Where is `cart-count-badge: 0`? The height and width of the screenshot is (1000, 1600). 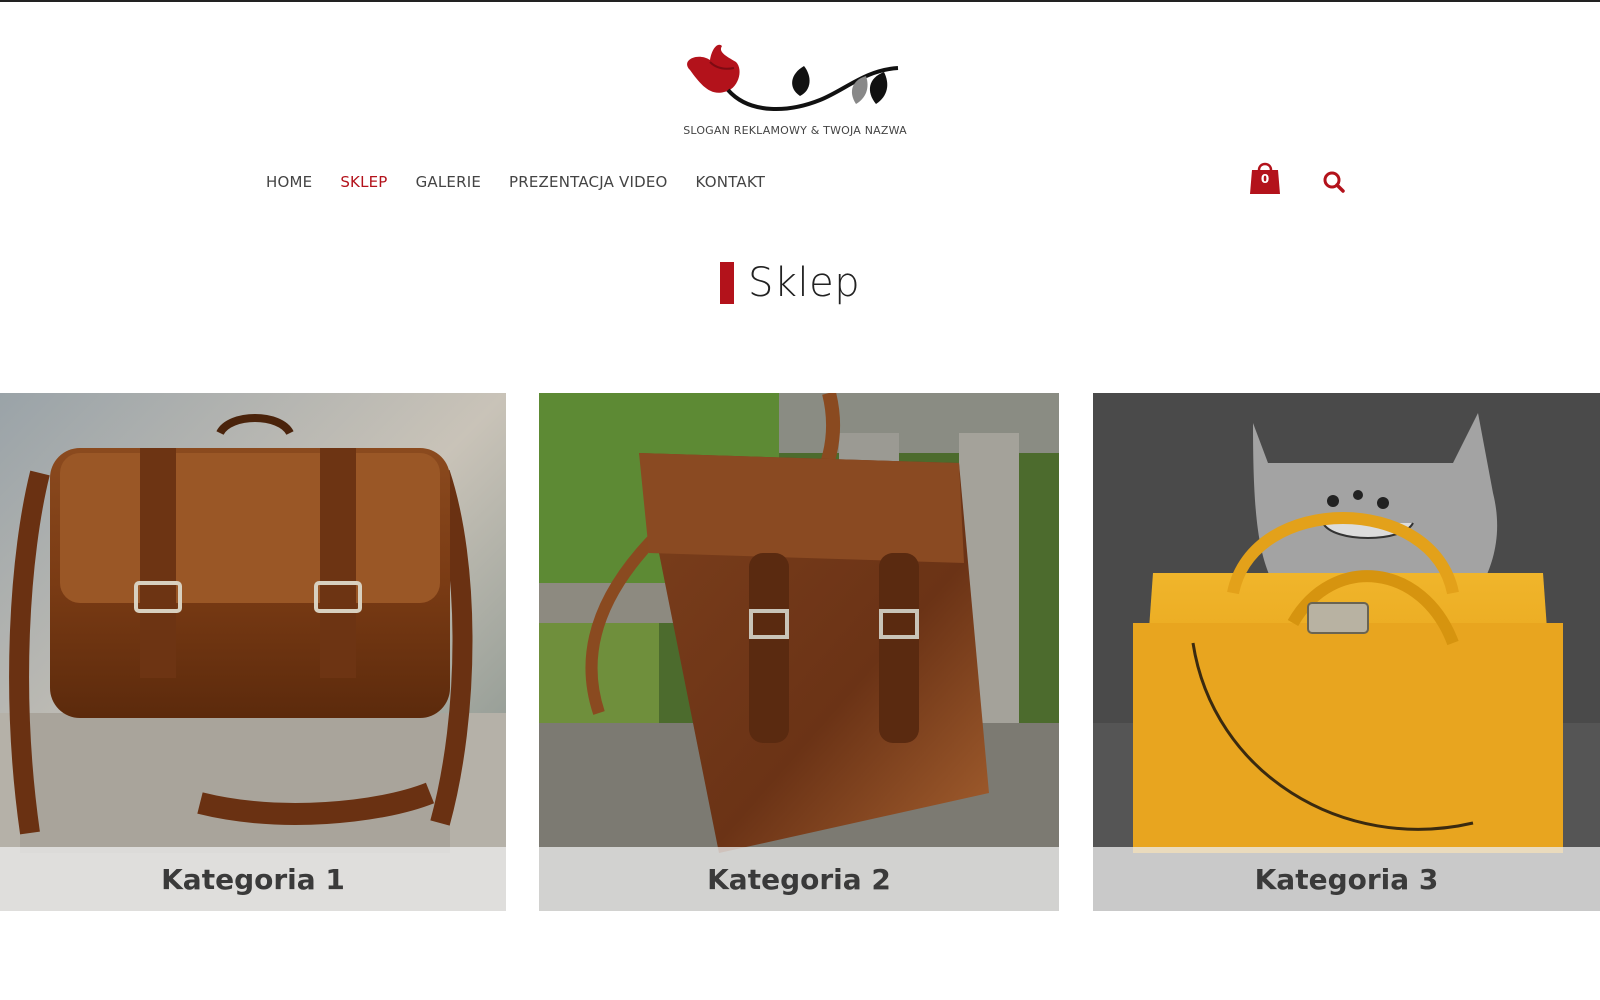 cart-count-badge: 0 is located at coordinates (1265, 179).